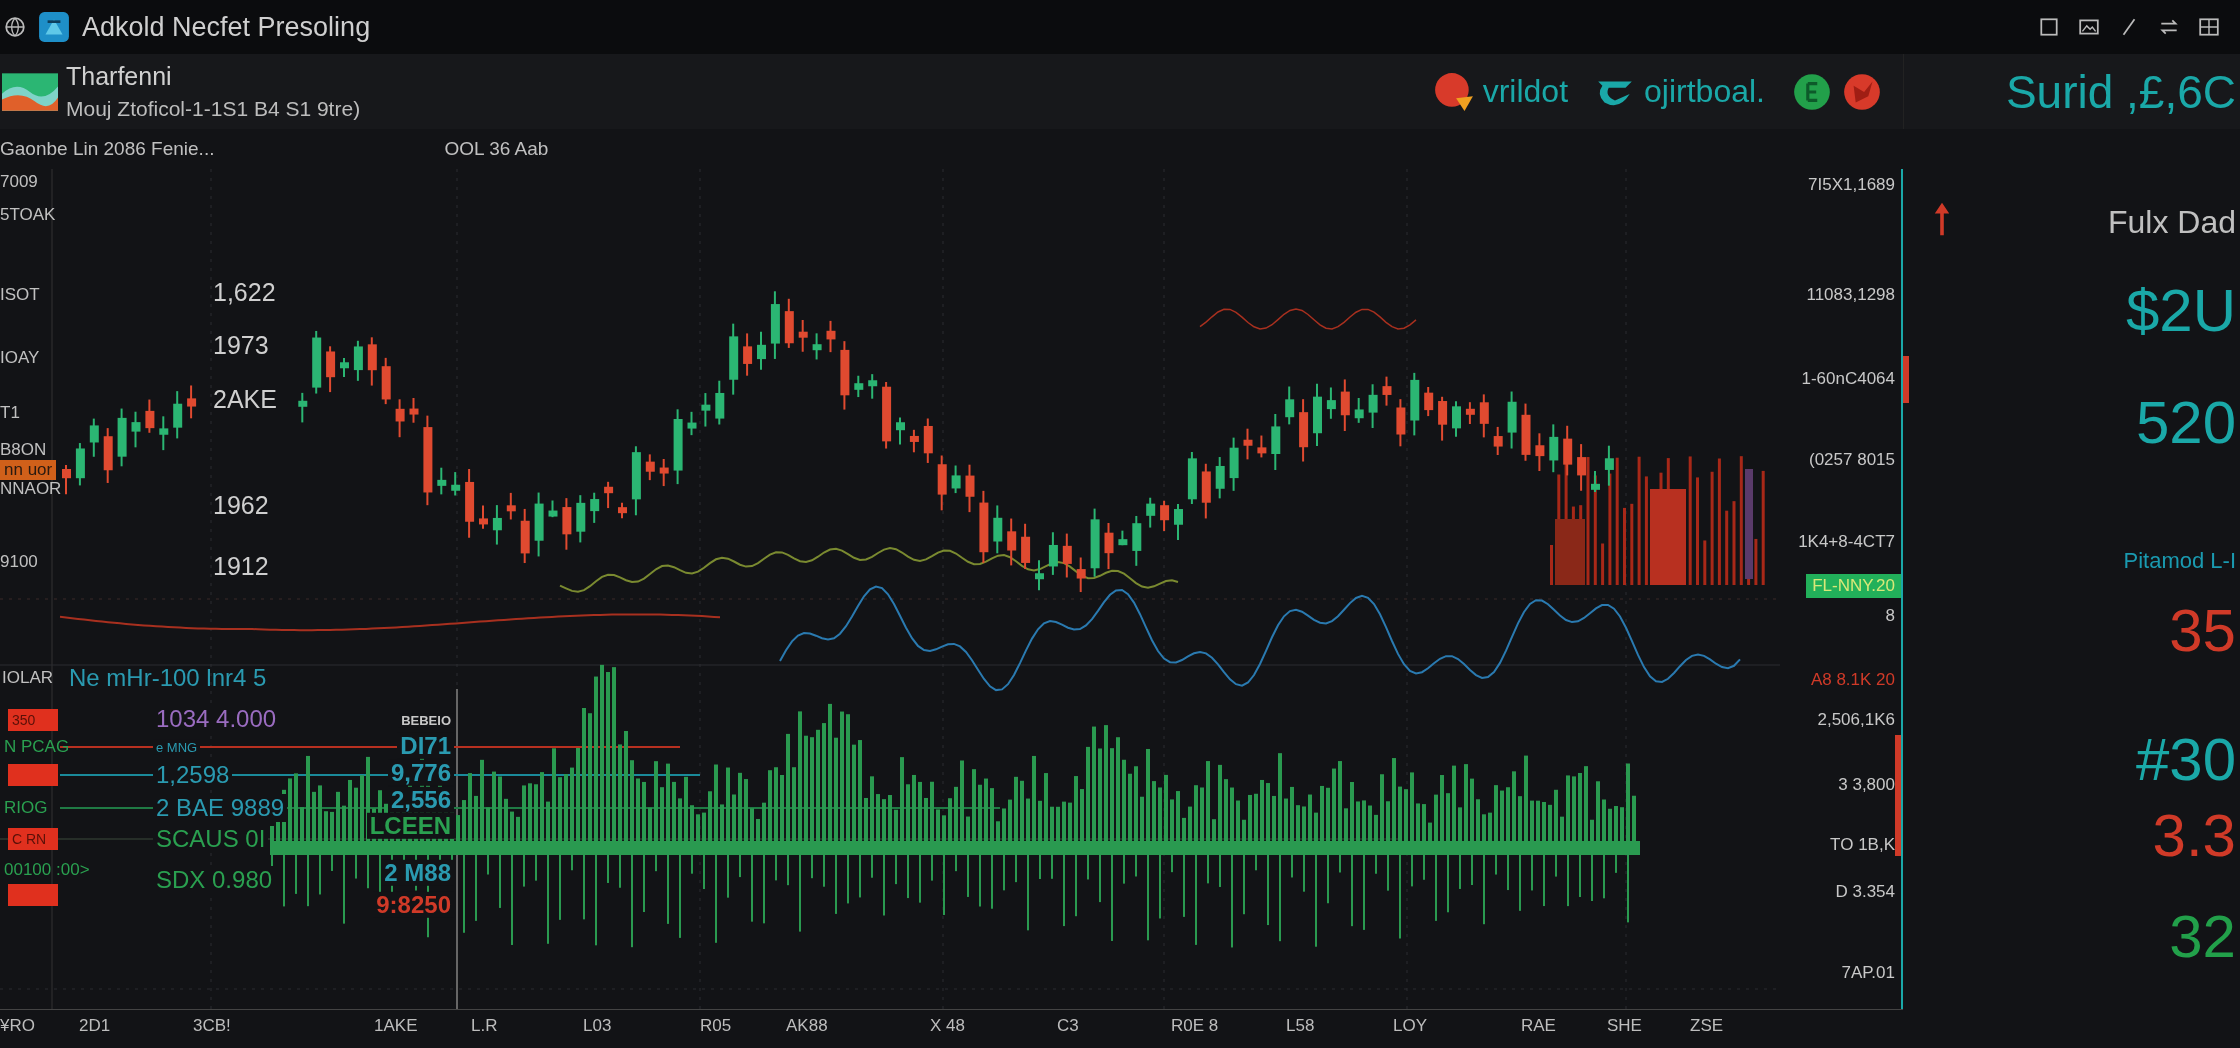  I want to click on axis-label: TO 1B,K, so click(1862, 845).